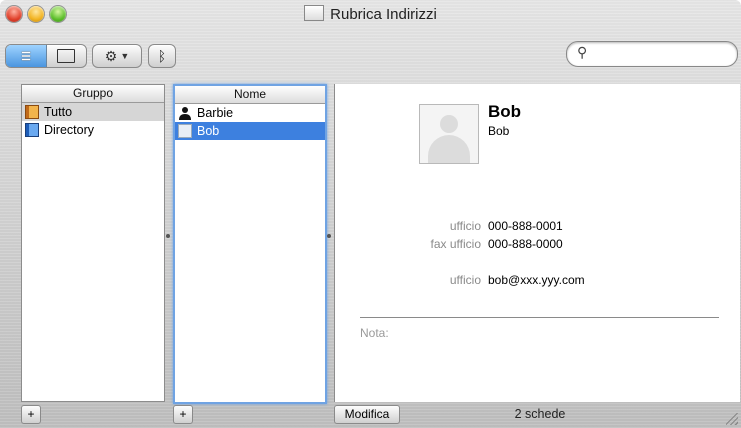  Describe the element at coordinates (93, 112) in the screenshot. I see `group-item-tutto: Tutto` at that location.